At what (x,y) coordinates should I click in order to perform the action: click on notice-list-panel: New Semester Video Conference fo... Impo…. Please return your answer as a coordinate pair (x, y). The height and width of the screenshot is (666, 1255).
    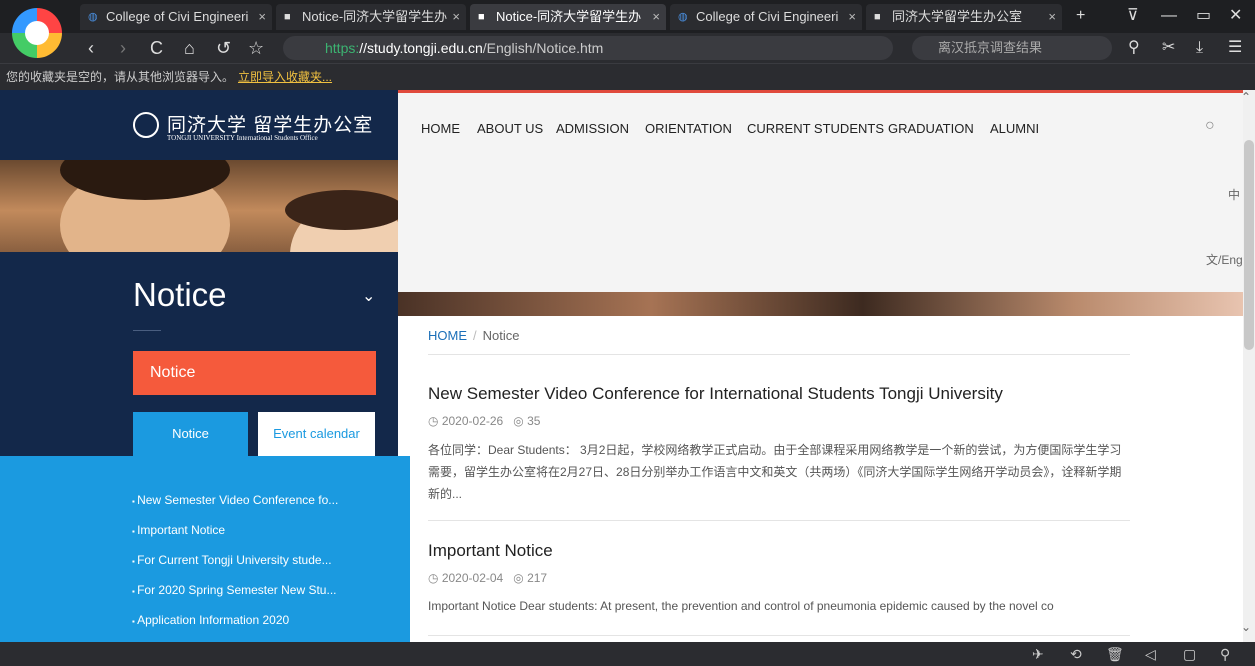
    Looking at the image, I should click on (205, 549).